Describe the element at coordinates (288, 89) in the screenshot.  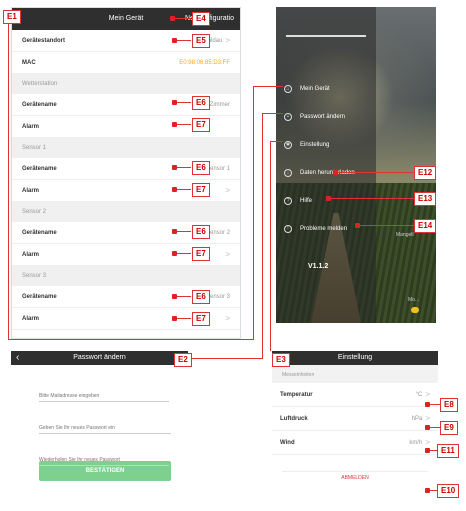
I see `home-icon: ⌂` at that location.